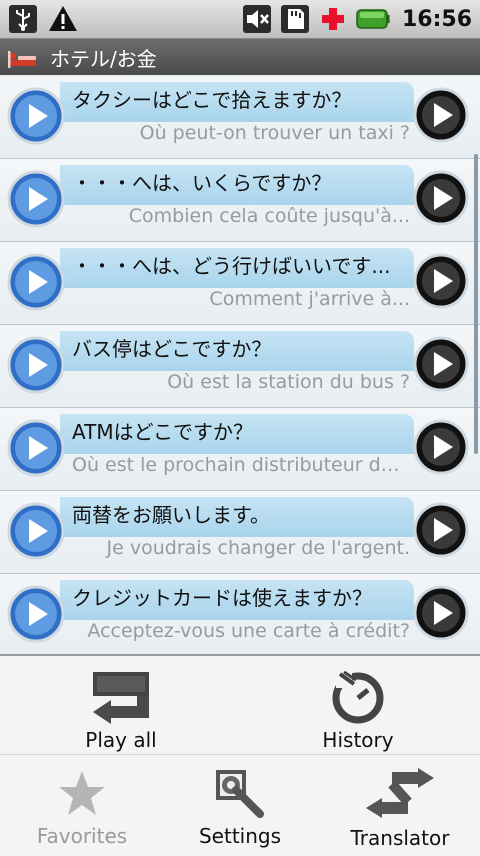 Image resolution: width=480 pixels, height=856 pixels. Describe the element at coordinates (274, 133) in the screenshot. I see `phrase-french: Où peut-on trouver un taxi ?` at that location.